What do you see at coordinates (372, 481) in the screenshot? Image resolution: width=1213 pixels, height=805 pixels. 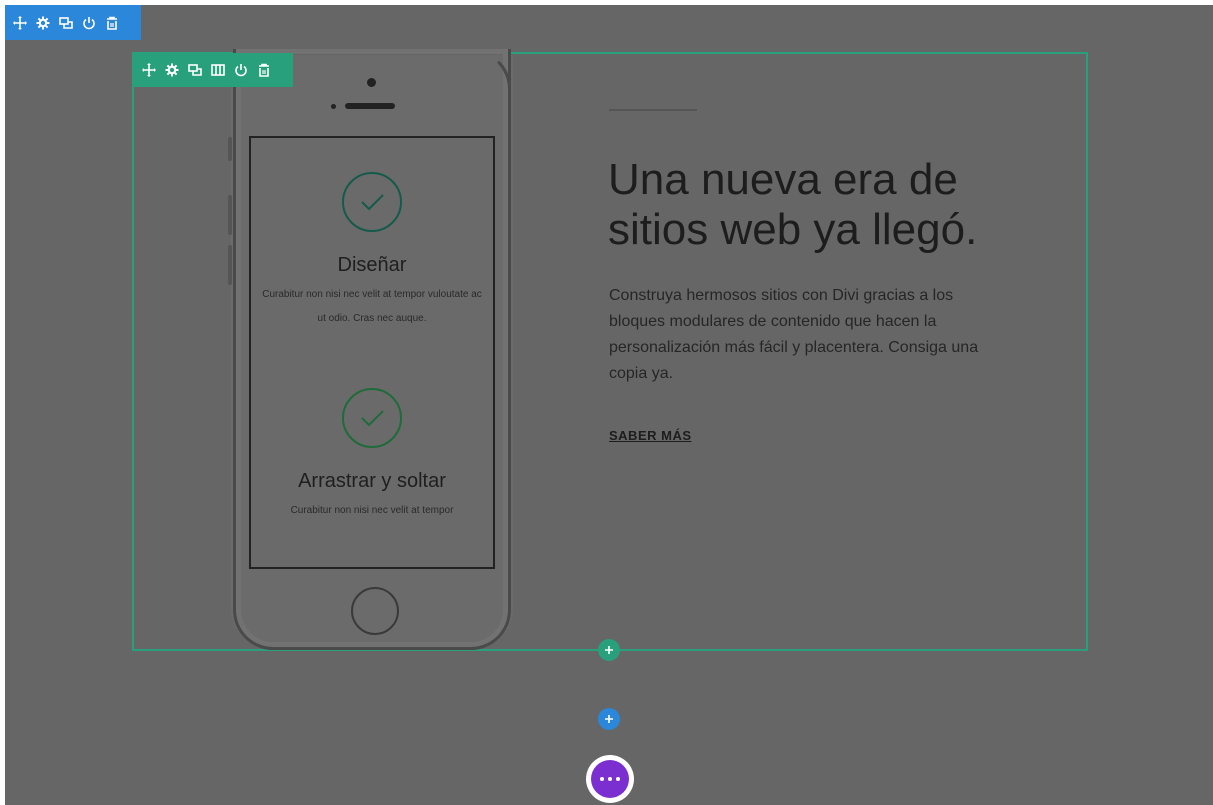 I see `feature-title: Arrastrar y soltar` at bounding box center [372, 481].